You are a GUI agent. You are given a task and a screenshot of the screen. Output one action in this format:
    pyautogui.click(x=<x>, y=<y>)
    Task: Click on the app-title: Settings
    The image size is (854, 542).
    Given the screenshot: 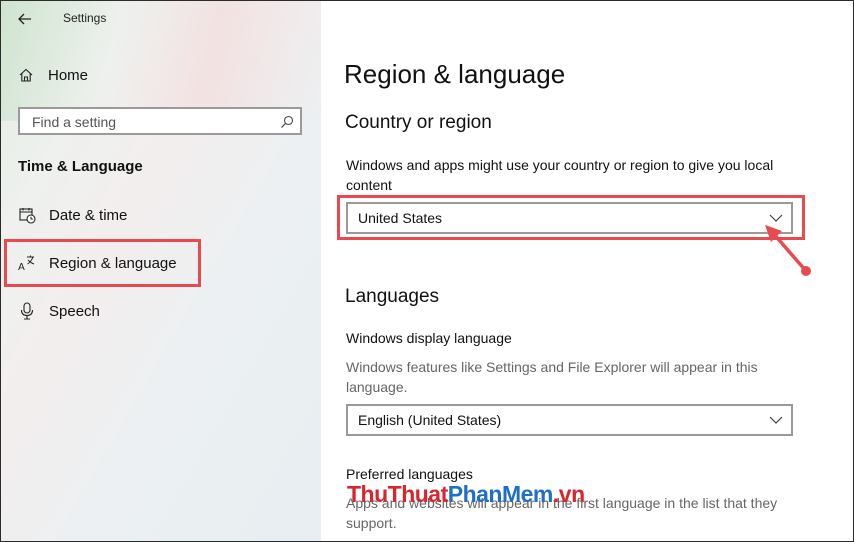 What is the action you would take?
    pyautogui.click(x=85, y=18)
    